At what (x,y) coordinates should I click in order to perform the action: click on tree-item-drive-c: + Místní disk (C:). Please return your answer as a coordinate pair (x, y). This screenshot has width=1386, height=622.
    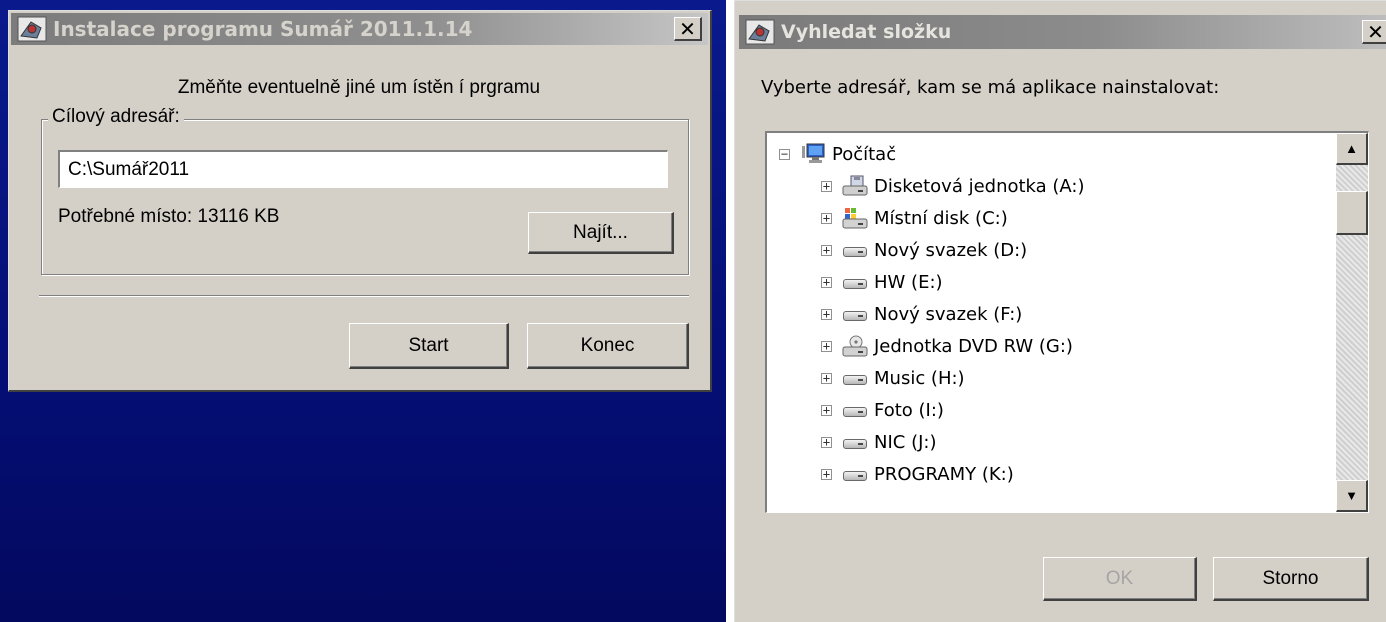
    Looking at the image, I should click on (914, 218).